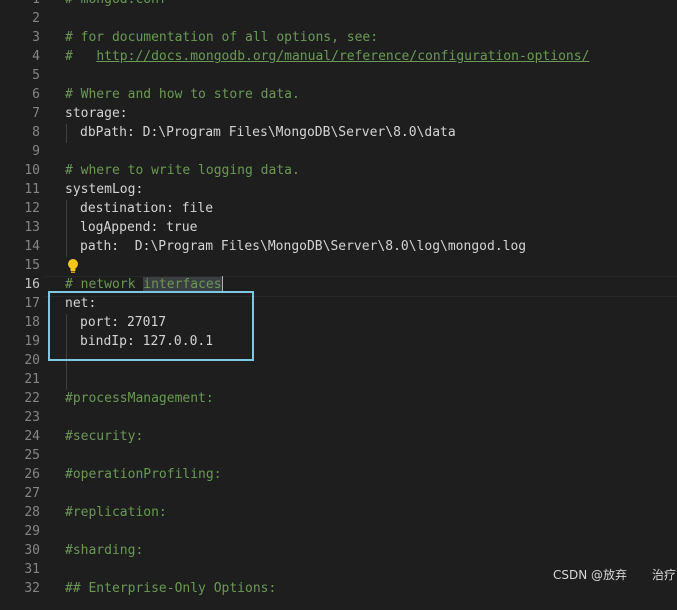 The width and height of the screenshot is (677, 610). I want to click on yaml-entry: destination: file, so click(147, 208).